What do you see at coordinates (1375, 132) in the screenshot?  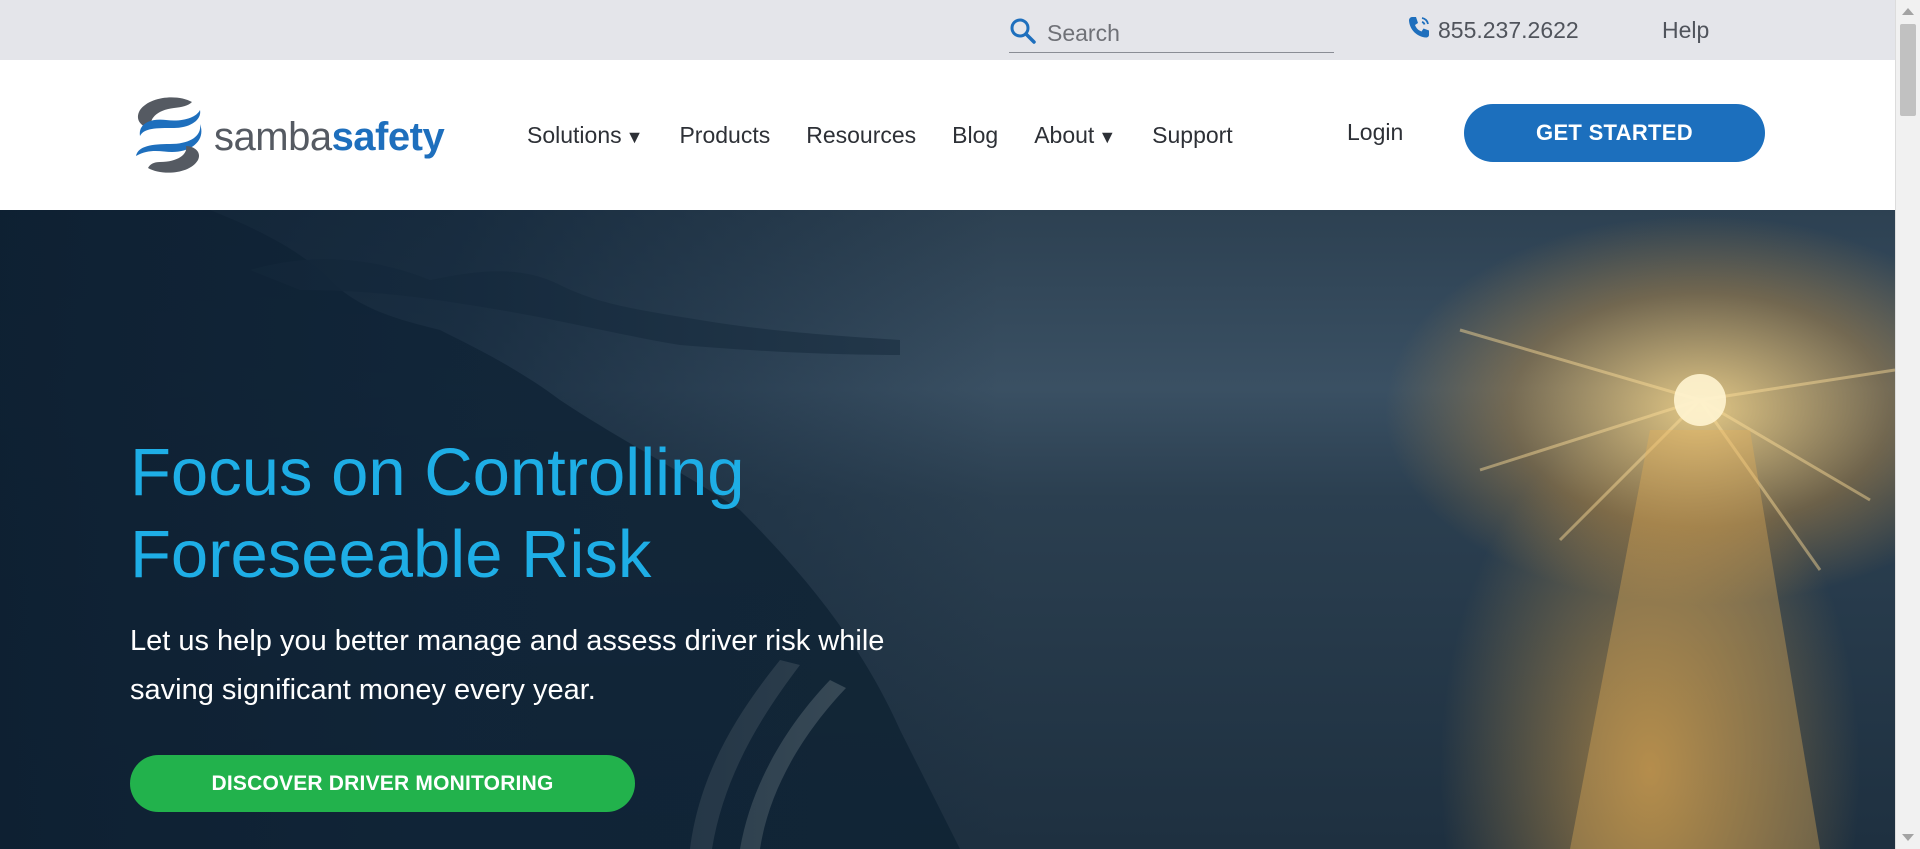 I see `login-link: Login` at bounding box center [1375, 132].